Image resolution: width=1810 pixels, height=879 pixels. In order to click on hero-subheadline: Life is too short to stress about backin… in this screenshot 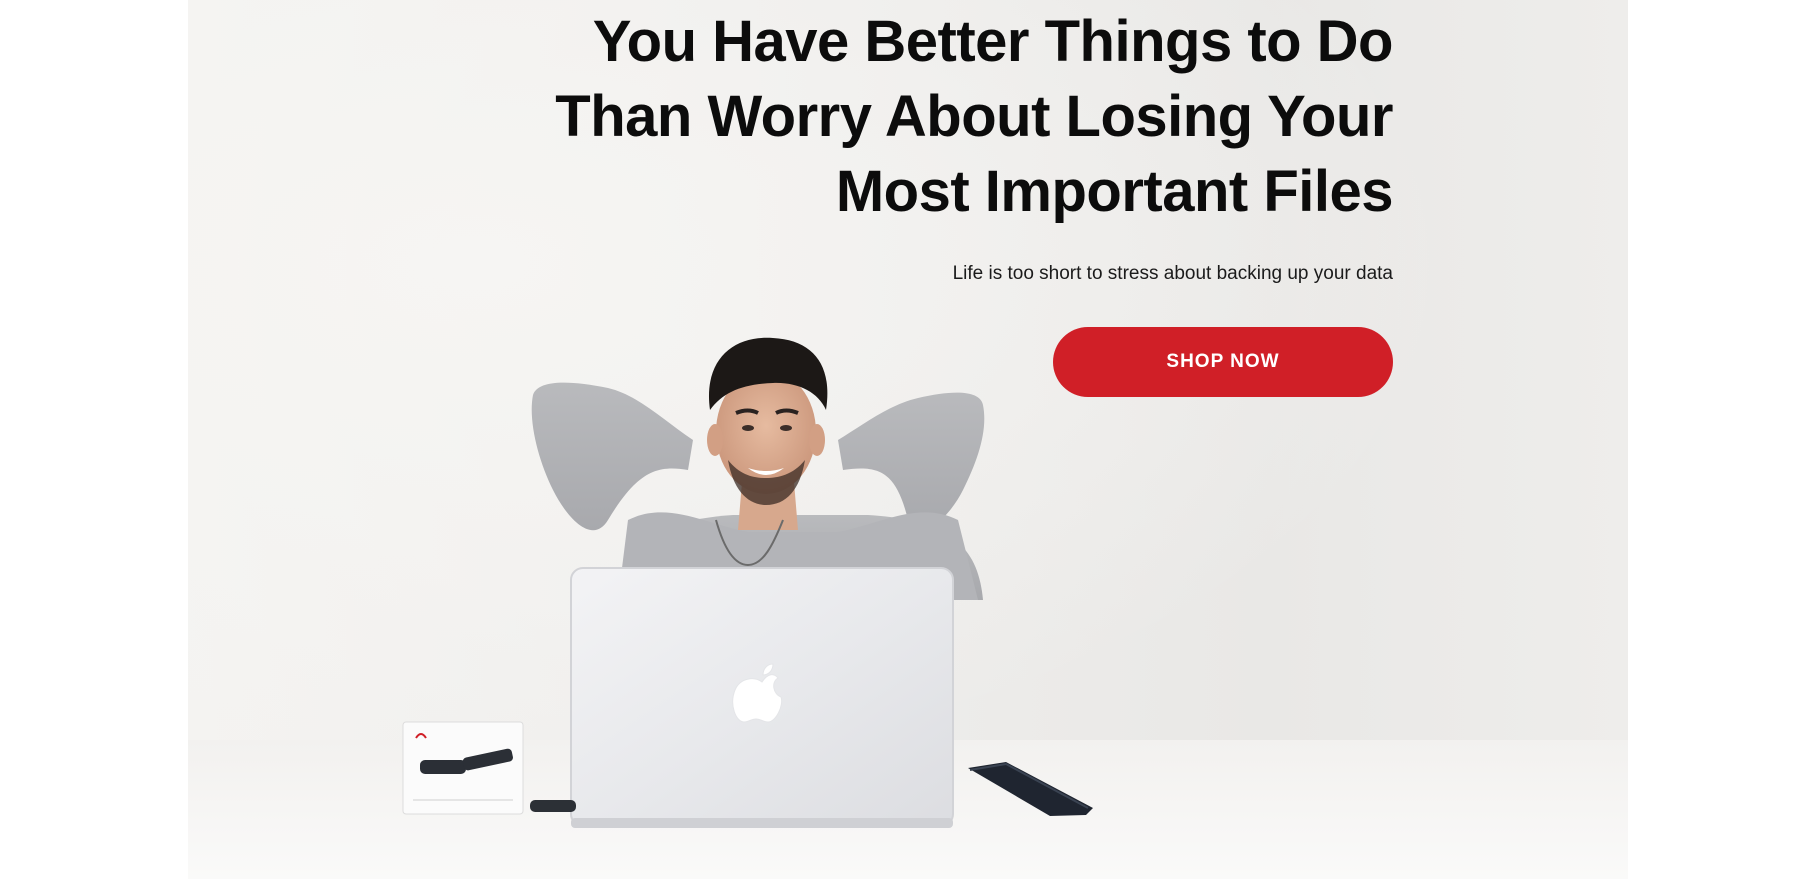, I will do `click(1172, 273)`.